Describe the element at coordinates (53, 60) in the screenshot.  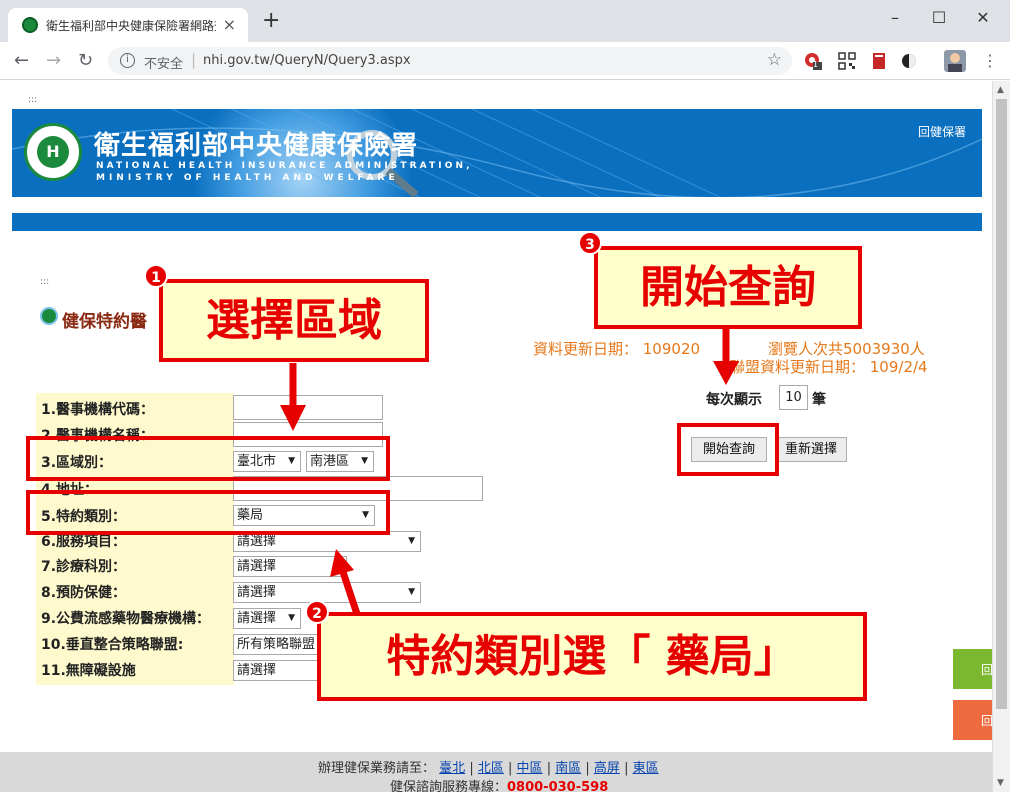
I see `forward-arrow-icon: →` at that location.